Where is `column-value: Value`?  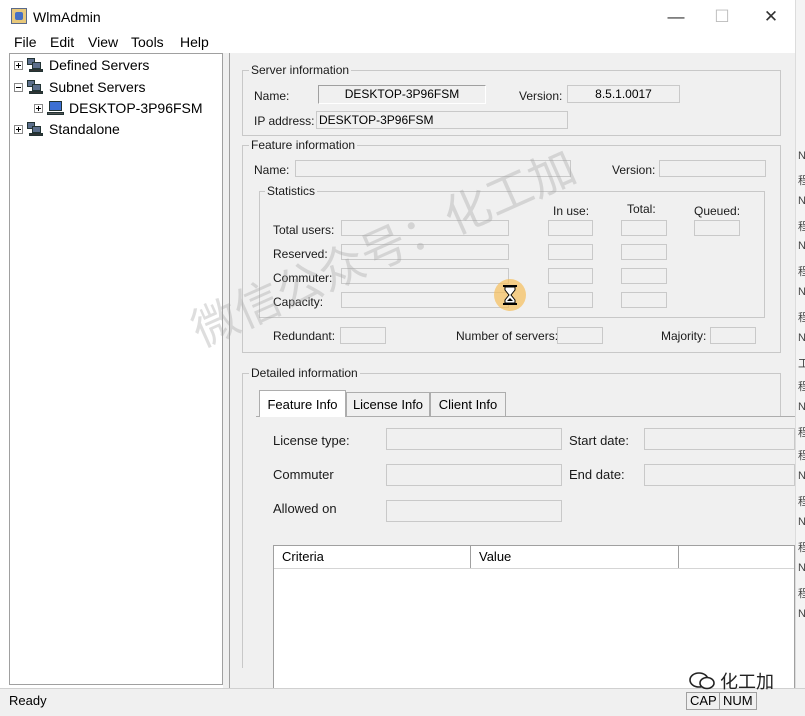
column-value: Value is located at coordinates (575, 557).